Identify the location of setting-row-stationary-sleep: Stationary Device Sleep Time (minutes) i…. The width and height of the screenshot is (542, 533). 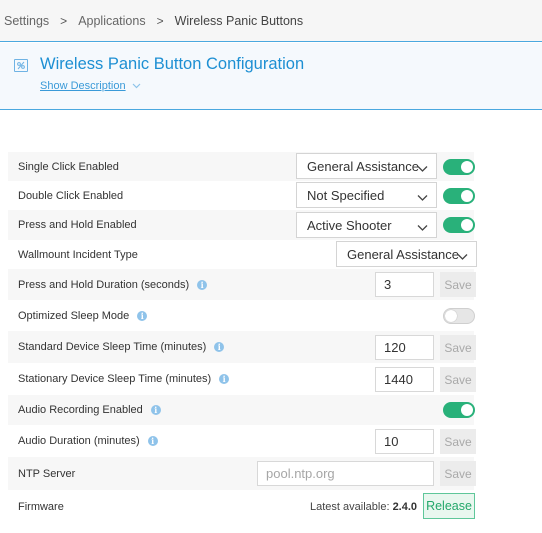
(242, 379).